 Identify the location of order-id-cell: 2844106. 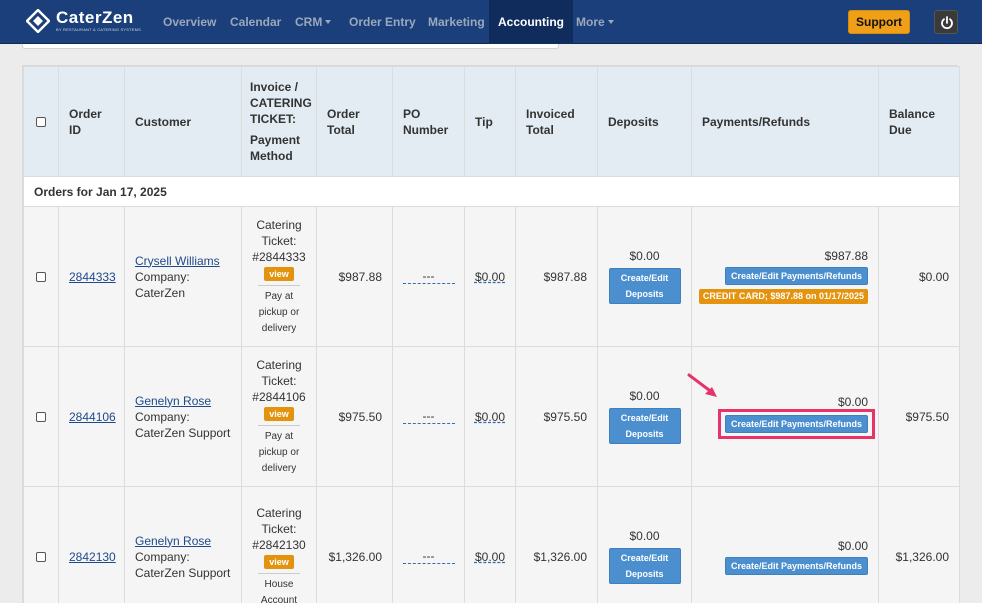
(91, 416).